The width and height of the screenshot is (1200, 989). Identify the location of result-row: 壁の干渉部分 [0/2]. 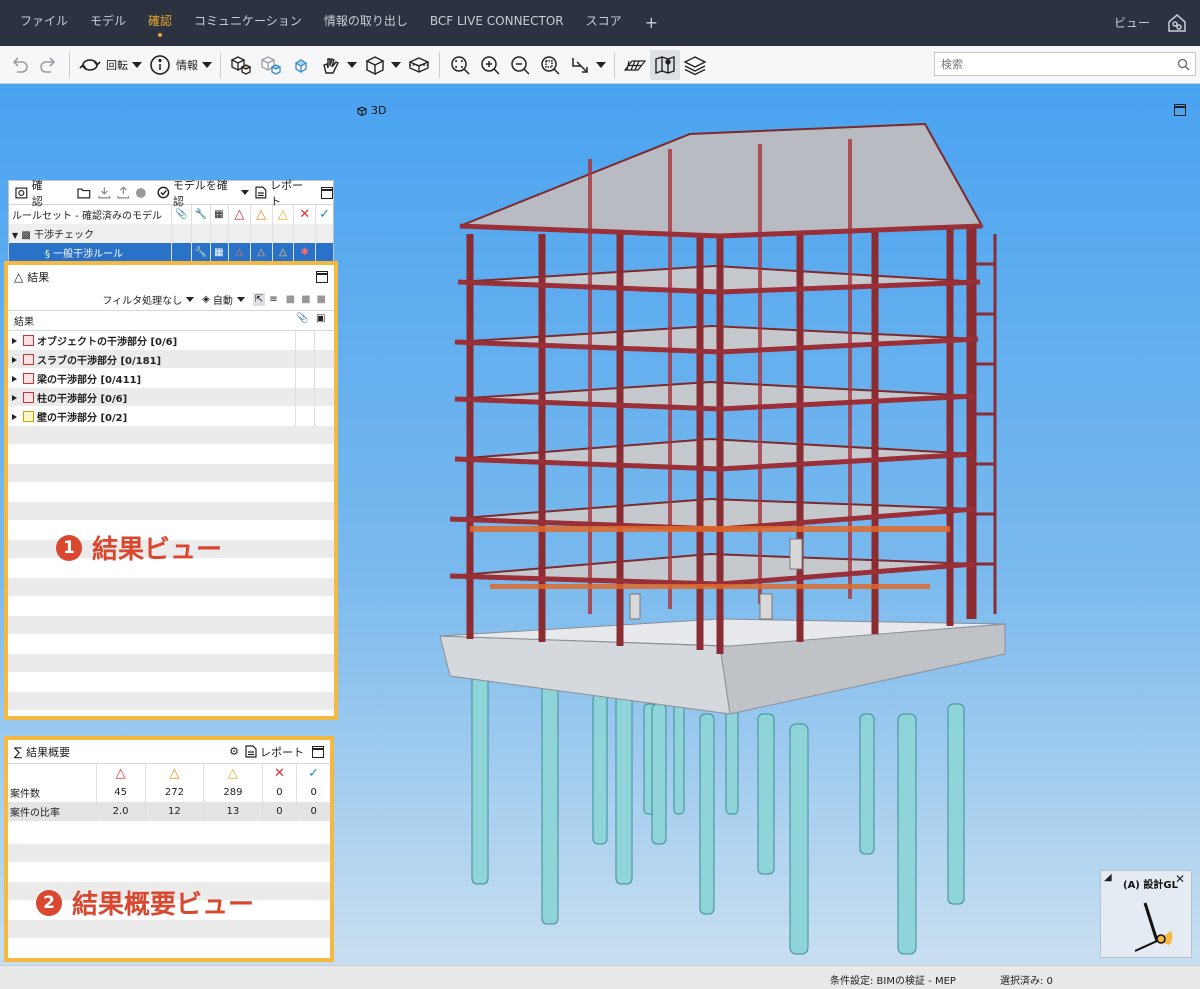
(171, 416).